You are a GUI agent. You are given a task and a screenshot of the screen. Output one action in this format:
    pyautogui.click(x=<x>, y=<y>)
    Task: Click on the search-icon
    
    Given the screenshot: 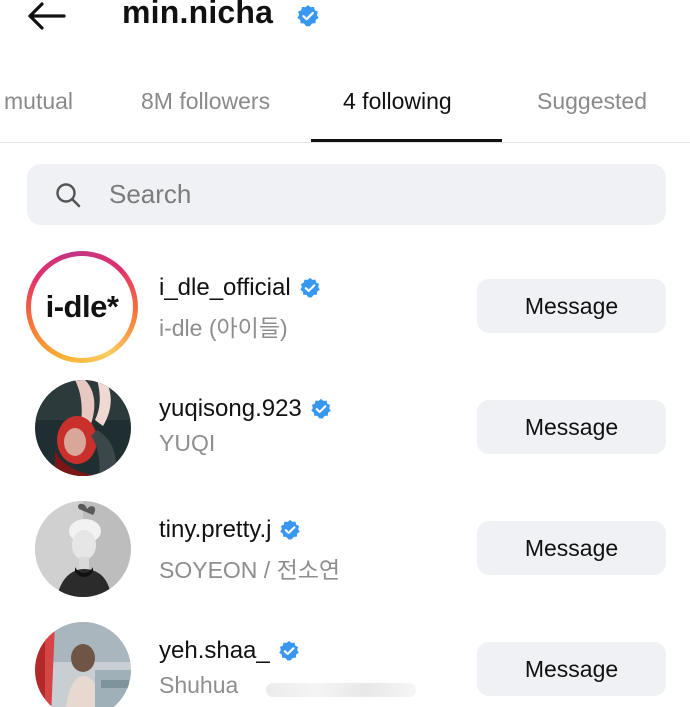 What is the action you would take?
    pyautogui.click(x=68, y=195)
    